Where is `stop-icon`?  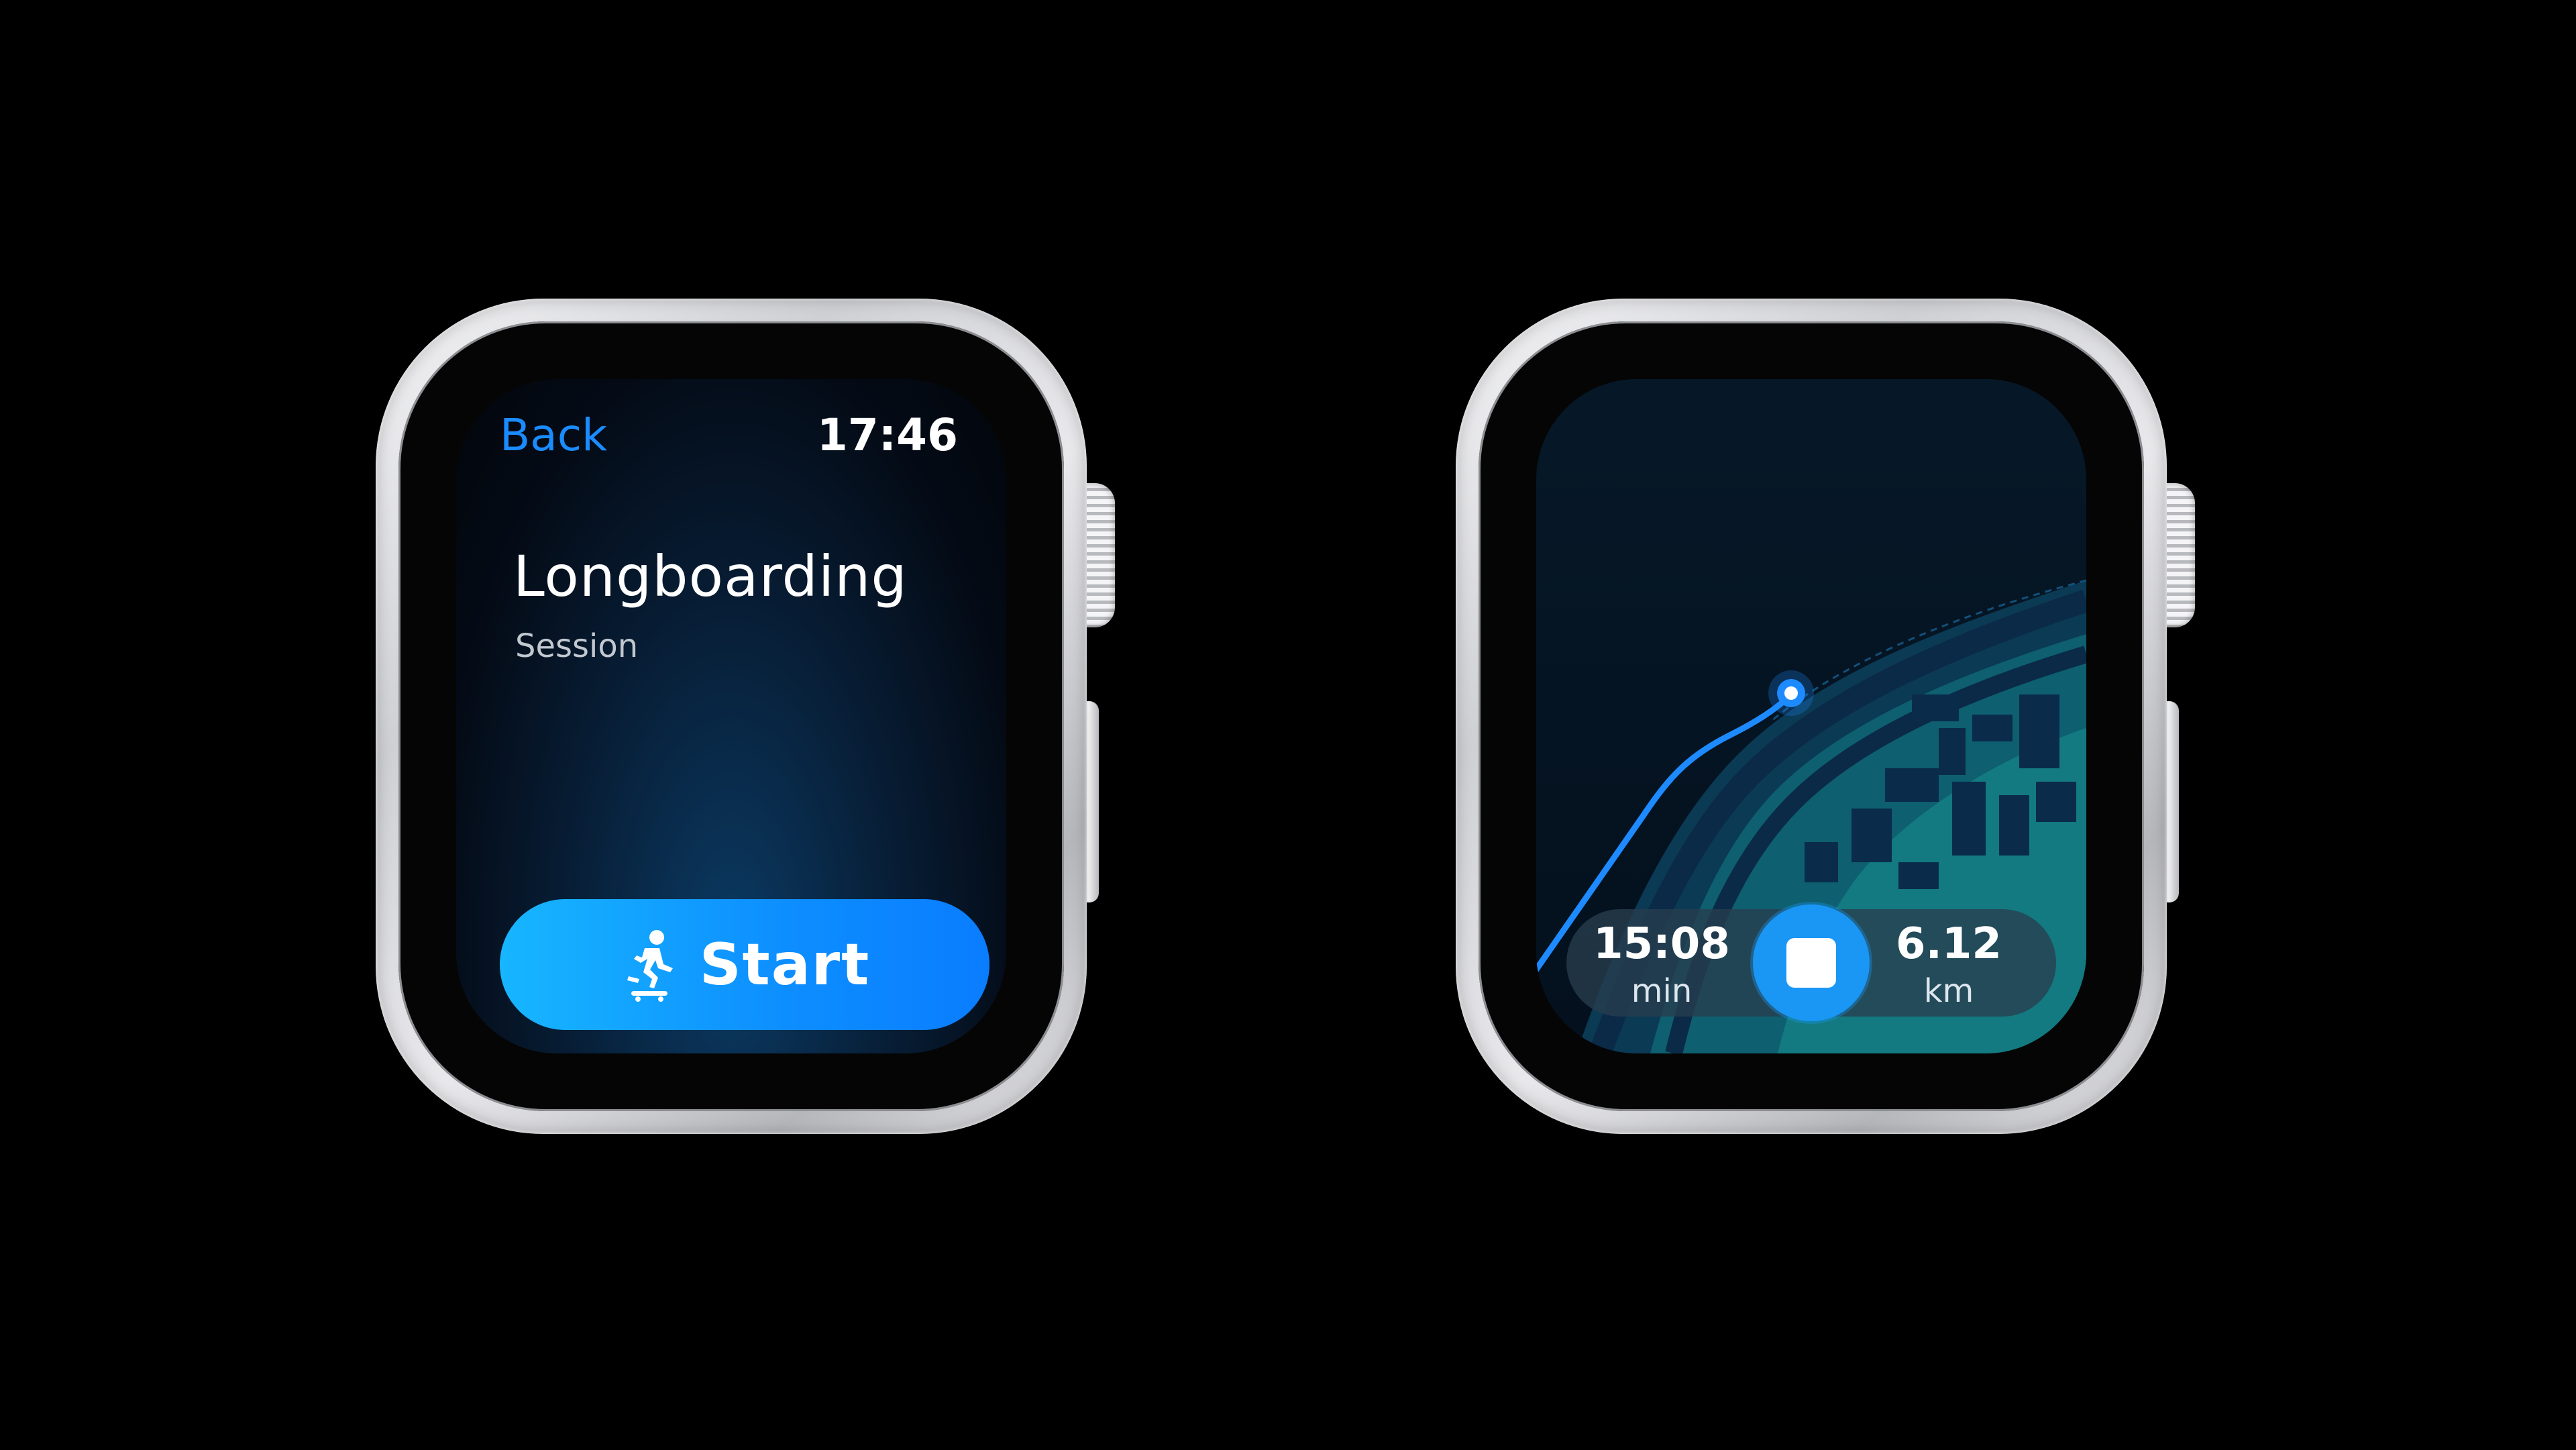 stop-icon is located at coordinates (1811, 963).